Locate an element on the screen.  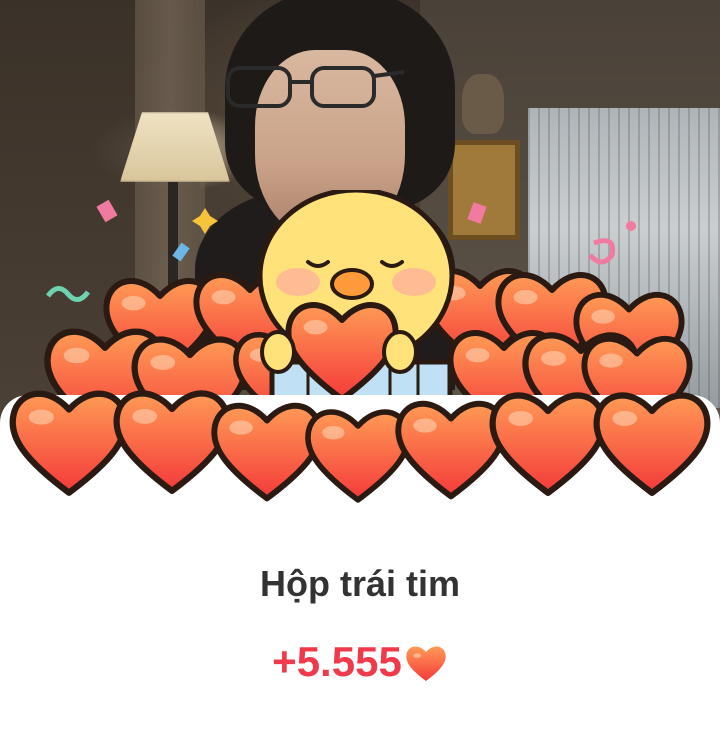
reward-title: Hộp trái tim is located at coordinates (359, 583).